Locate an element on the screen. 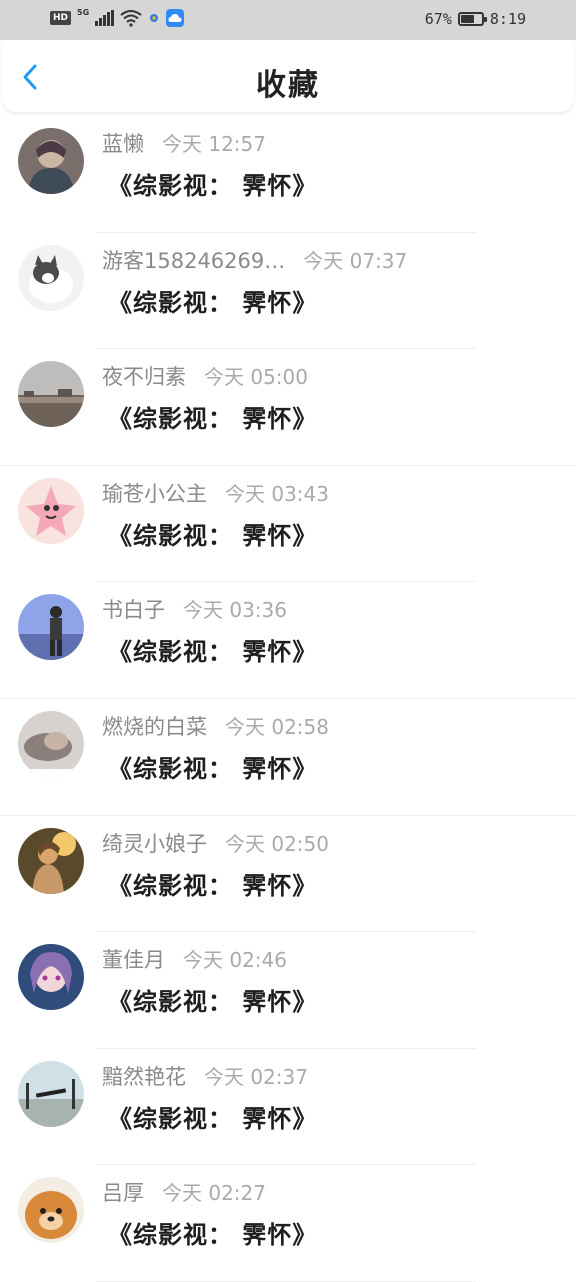  timestamp: 今天 03:43 is located at coordinates (277, 493).